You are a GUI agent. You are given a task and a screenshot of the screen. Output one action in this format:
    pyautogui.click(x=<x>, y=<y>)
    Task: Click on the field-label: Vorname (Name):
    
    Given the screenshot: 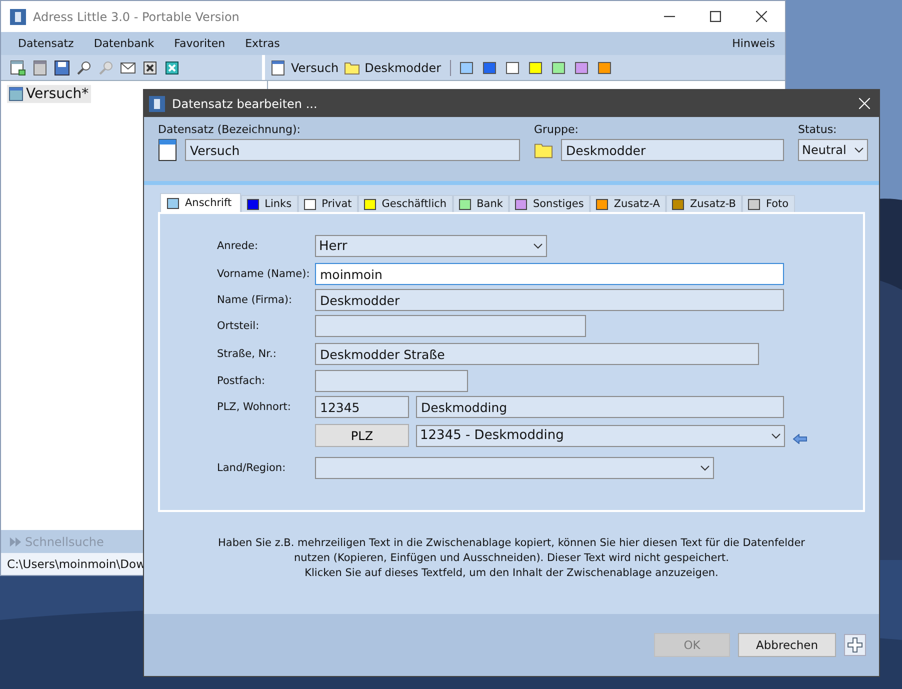 What is the action you would take?
    pyautogui.click(x=263, y=274)
    